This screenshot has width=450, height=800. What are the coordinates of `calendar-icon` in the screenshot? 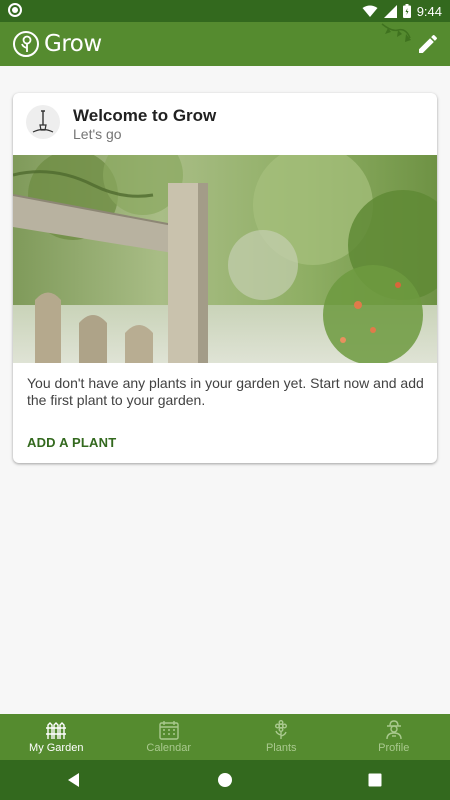 It's located at (169, 730).